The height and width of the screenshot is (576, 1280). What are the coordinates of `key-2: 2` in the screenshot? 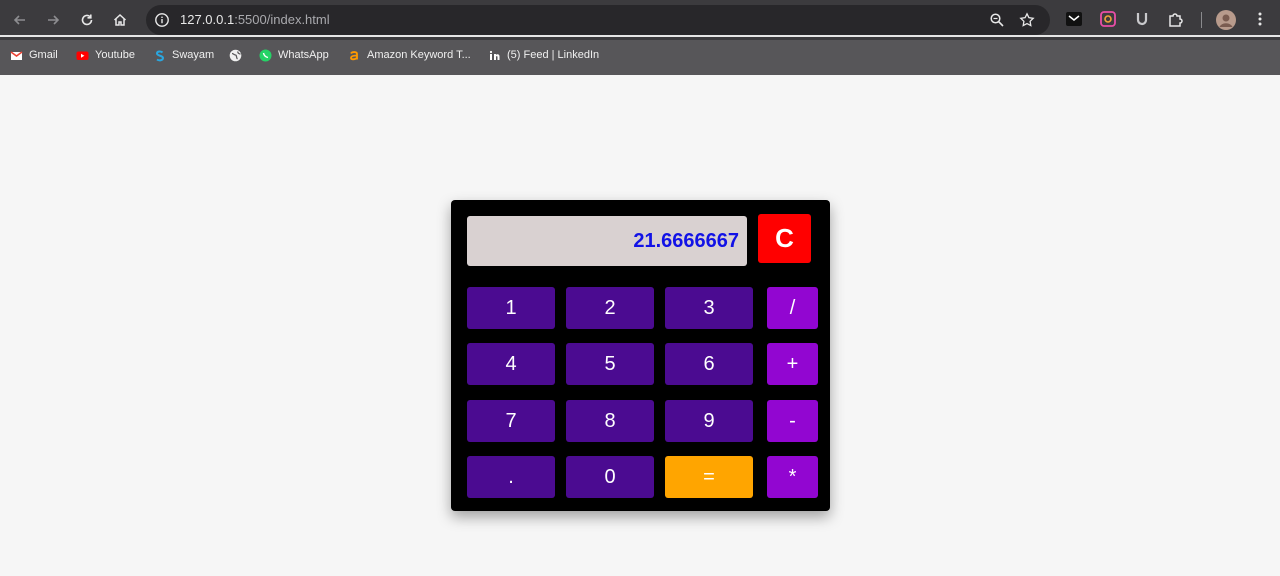 It's located at (610, 308).